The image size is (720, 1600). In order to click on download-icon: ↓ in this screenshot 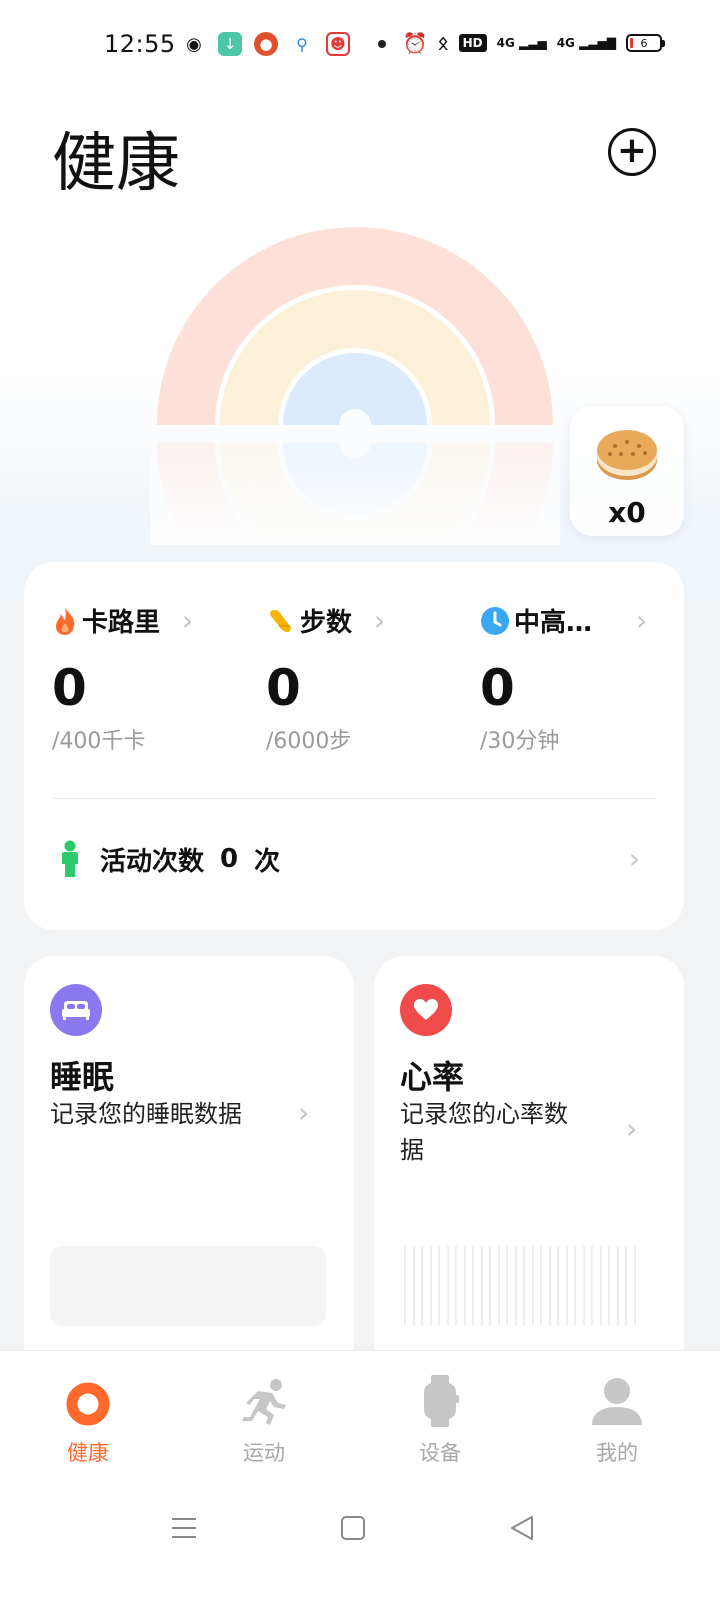, I will do `click(230, 44)`.